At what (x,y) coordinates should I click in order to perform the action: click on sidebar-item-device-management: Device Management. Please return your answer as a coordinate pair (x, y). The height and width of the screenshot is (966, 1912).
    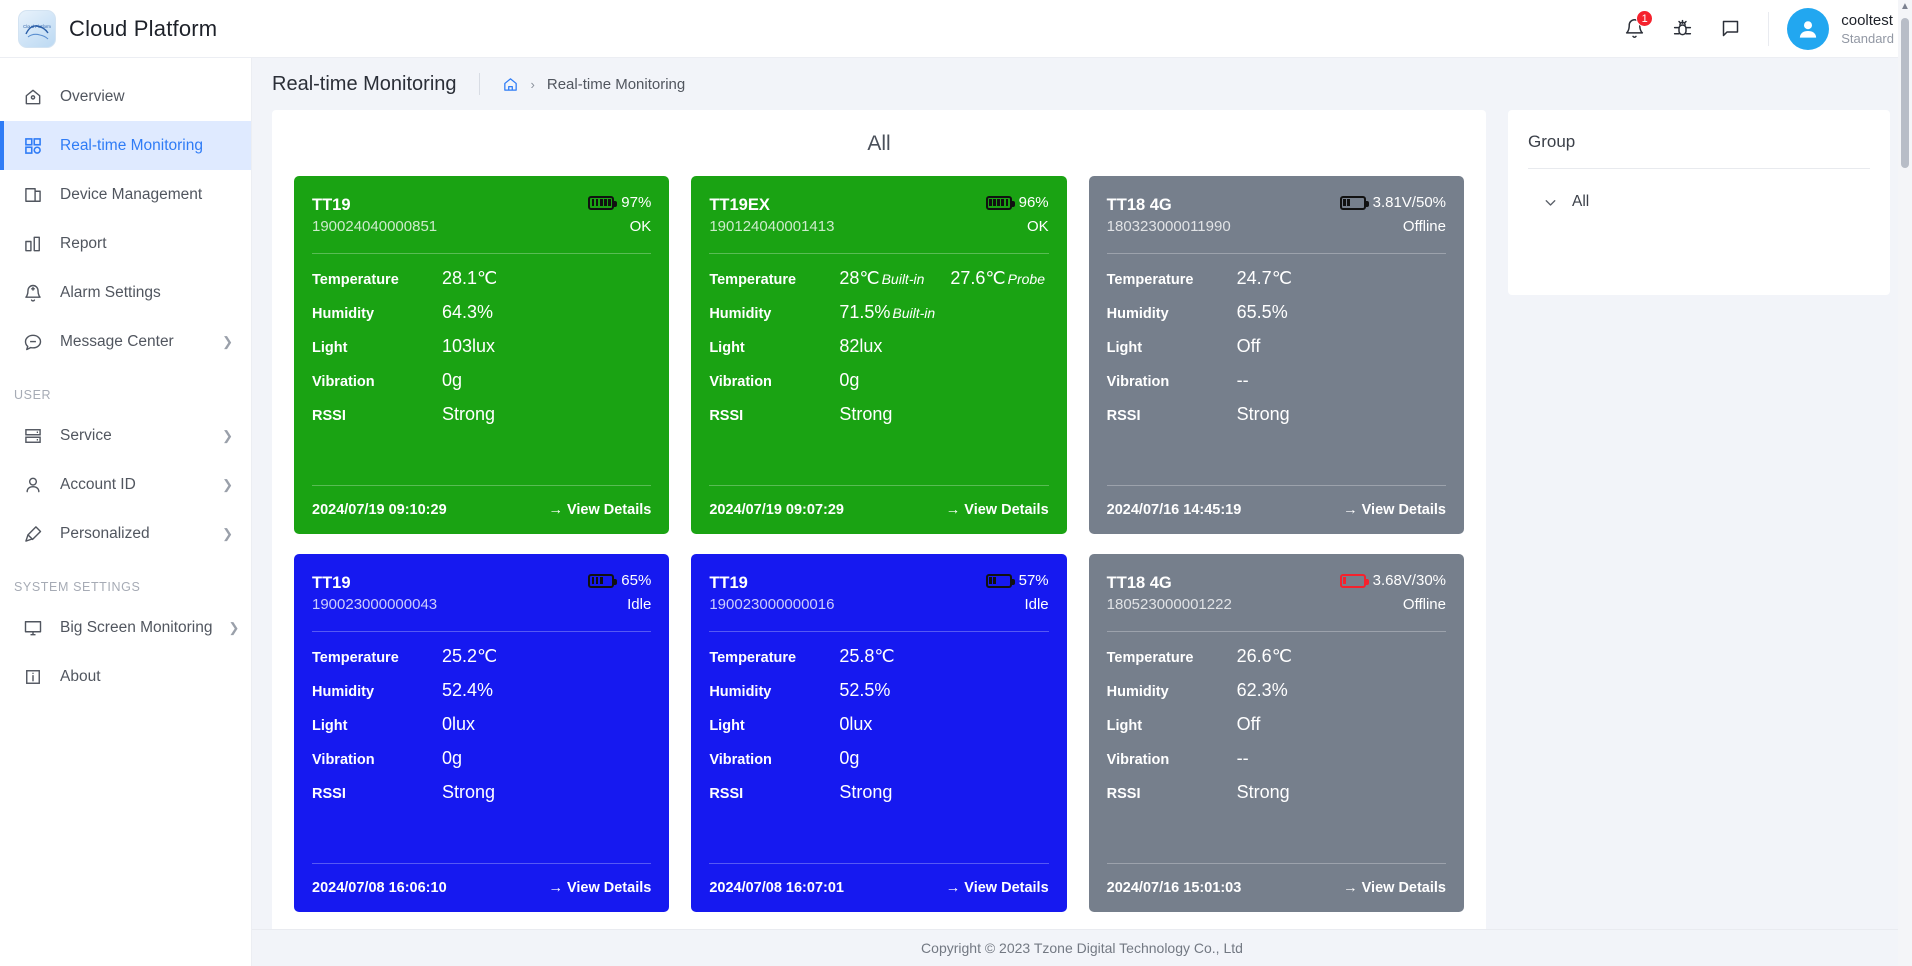
    Looking at the image, I should click on (125, 194).